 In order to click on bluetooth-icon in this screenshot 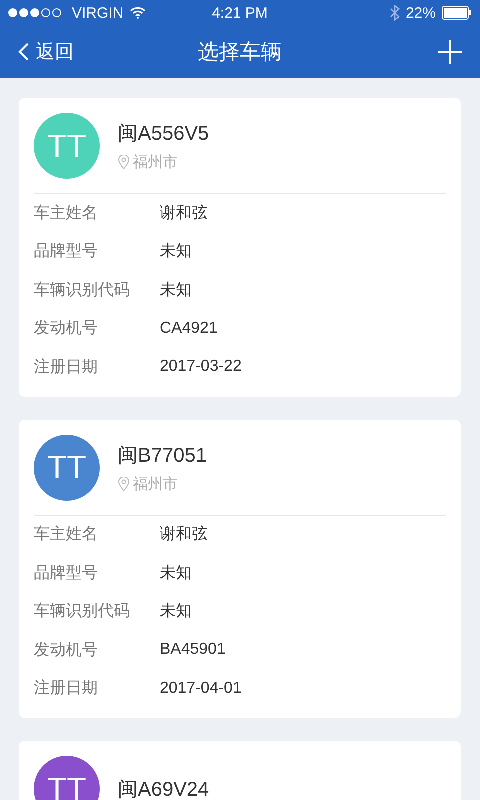, I will do `click(395, 13)`.